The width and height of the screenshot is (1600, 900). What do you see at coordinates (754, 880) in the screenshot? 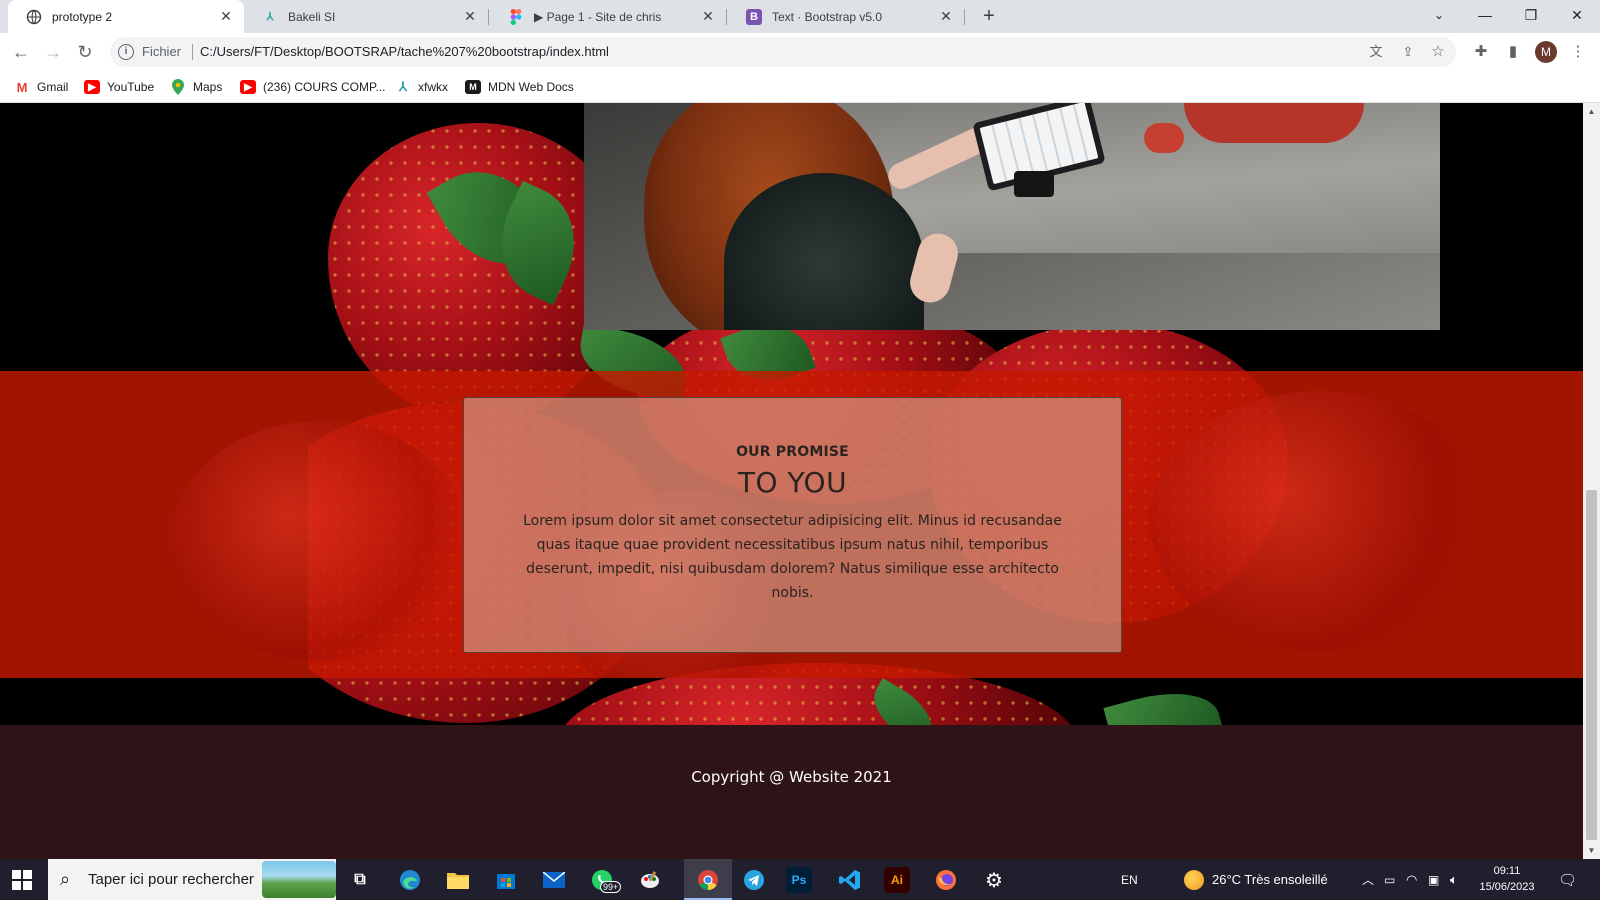
I see `telegram-icon` at bounding box center [754, 880].